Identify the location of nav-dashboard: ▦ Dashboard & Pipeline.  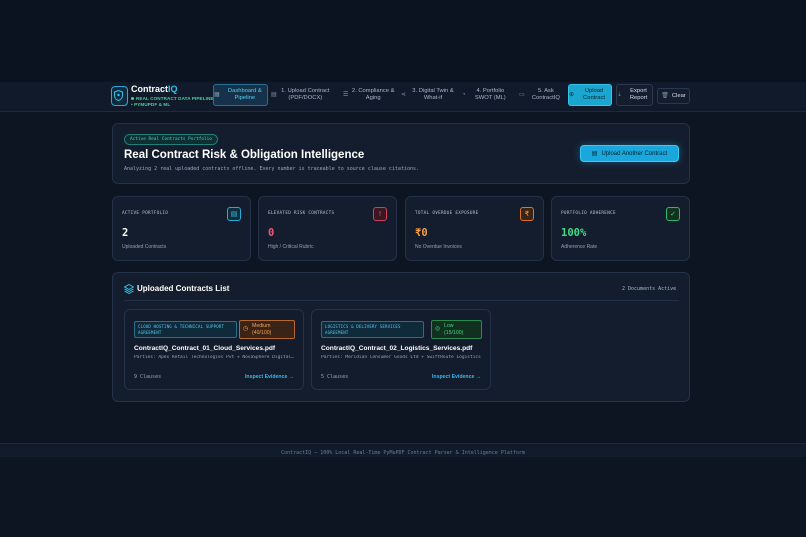
(240, 95).